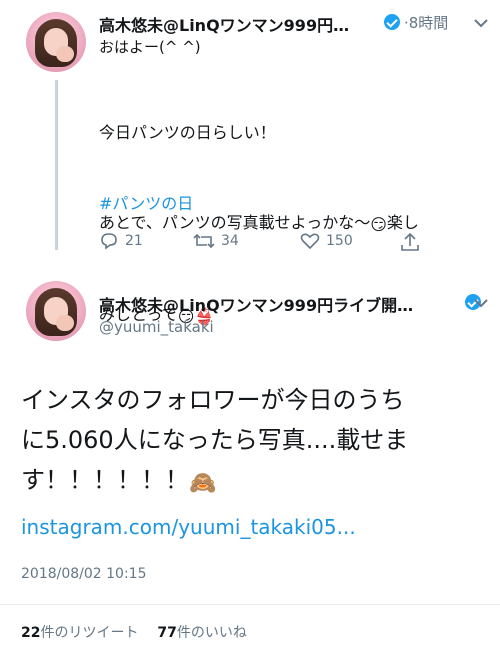 The height and width of the screenshot is (657, 500). I want to click on tweet-greeting: おはよー(^ ^), so click(150, 47).